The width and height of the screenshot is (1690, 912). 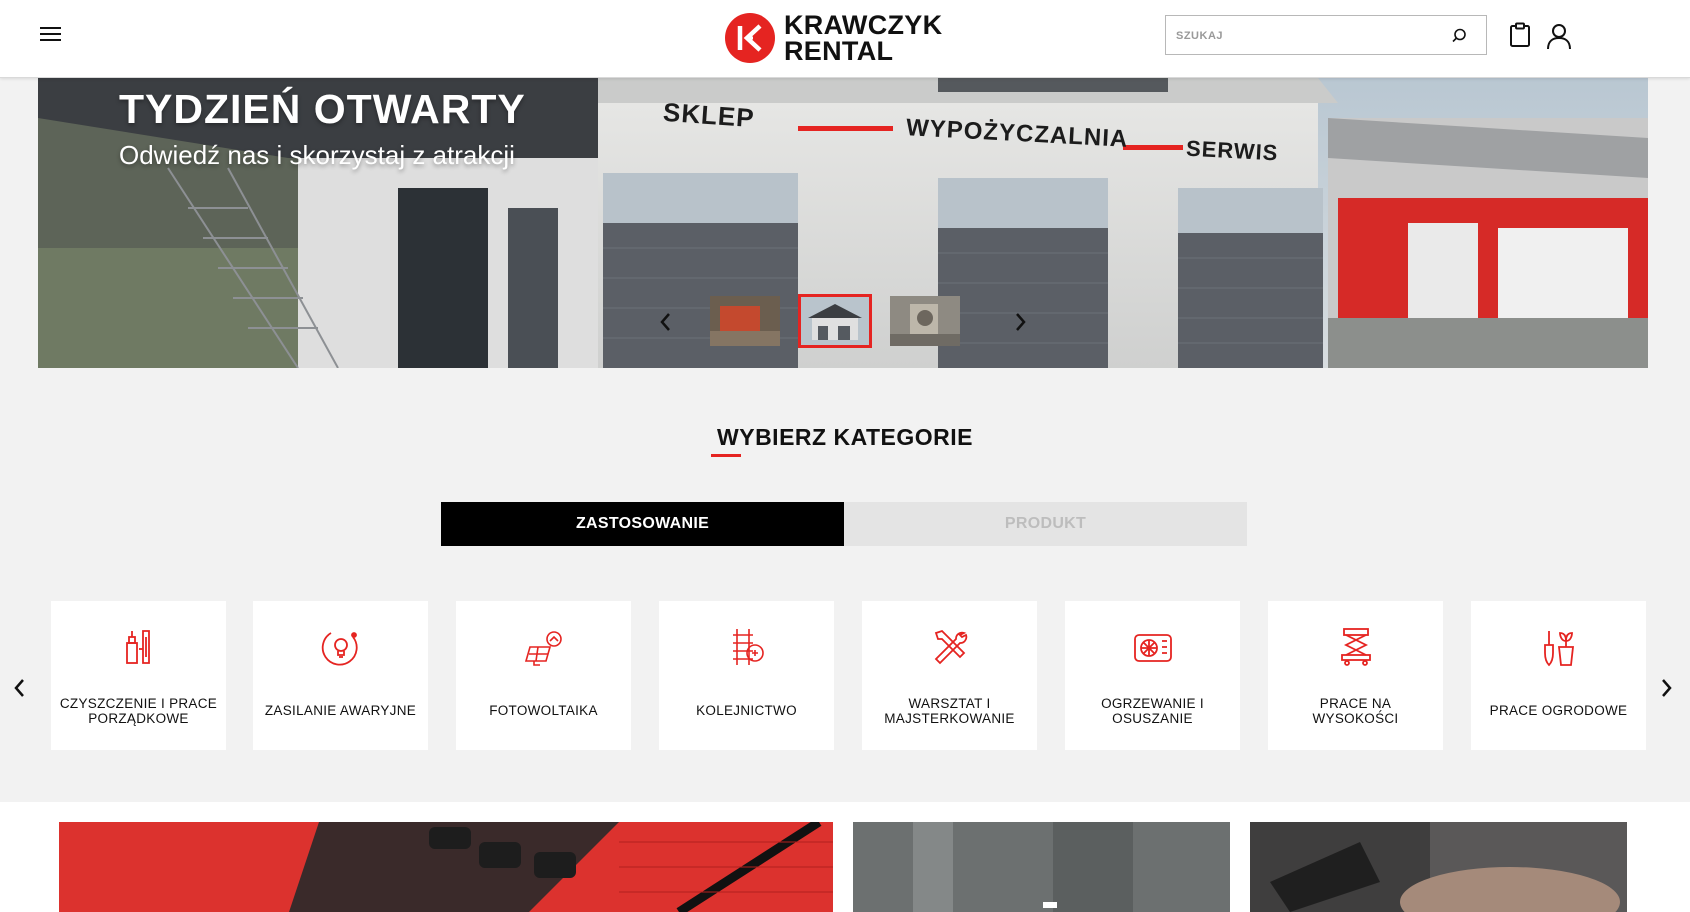 I want to click on search-box, so click(x=1326, y=35).